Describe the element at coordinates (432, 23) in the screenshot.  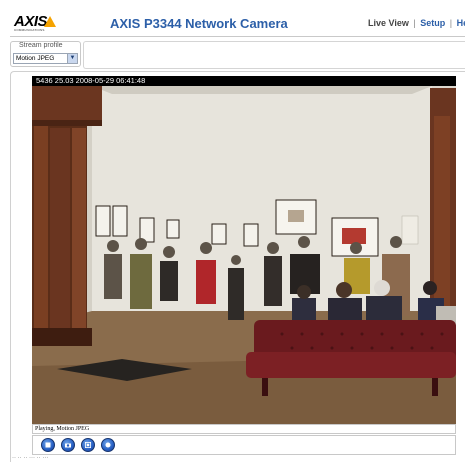
I see `nav-setup-link: Setup` at that location.